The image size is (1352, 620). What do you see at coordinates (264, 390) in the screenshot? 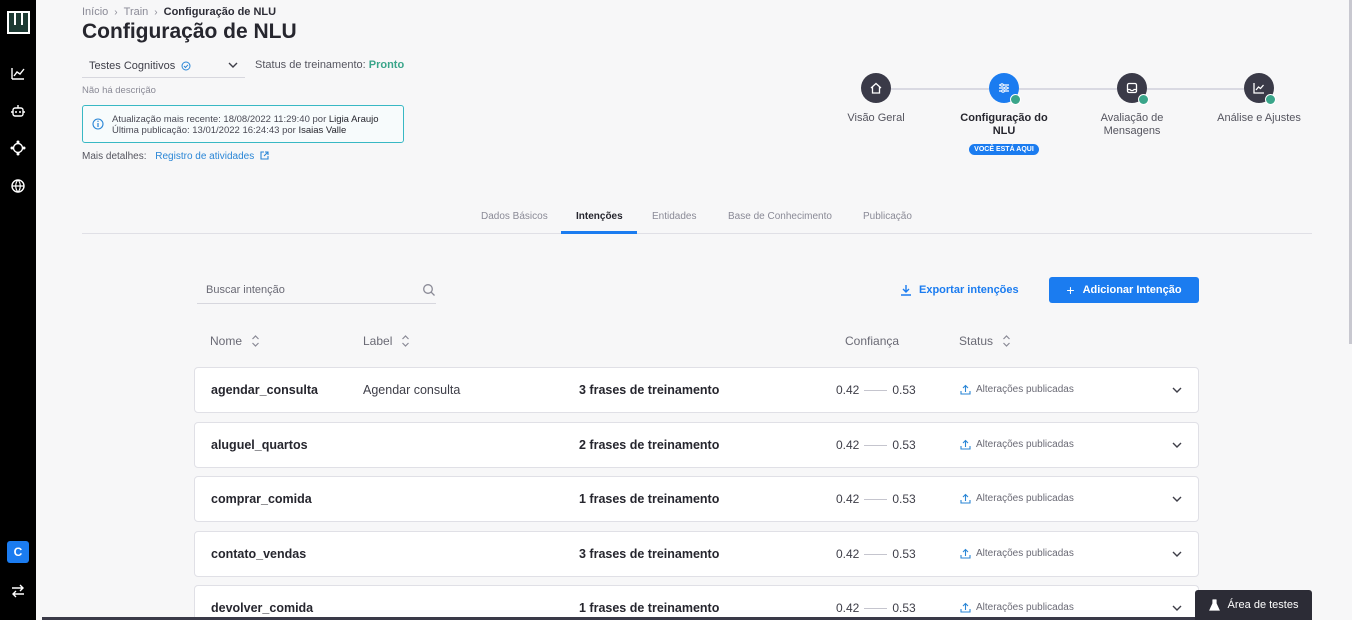
I see `intent-name: agendar_consulta` at bounding box center [264, 390].